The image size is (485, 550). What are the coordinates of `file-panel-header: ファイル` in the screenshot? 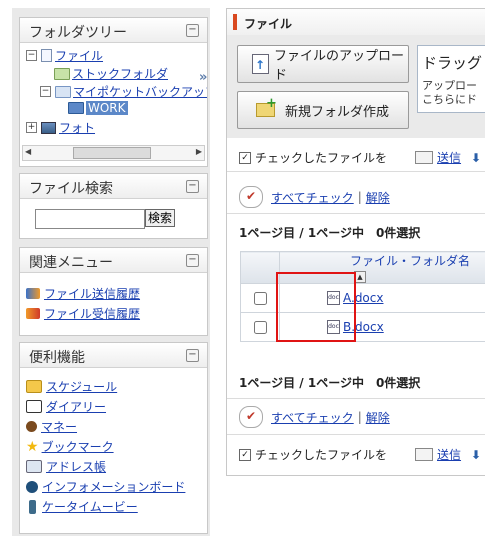 It's located at (356, 22).